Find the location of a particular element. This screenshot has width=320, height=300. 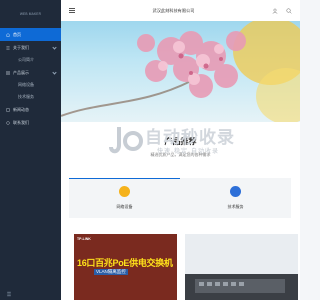

document-icon is located at coordinates (8, 109).